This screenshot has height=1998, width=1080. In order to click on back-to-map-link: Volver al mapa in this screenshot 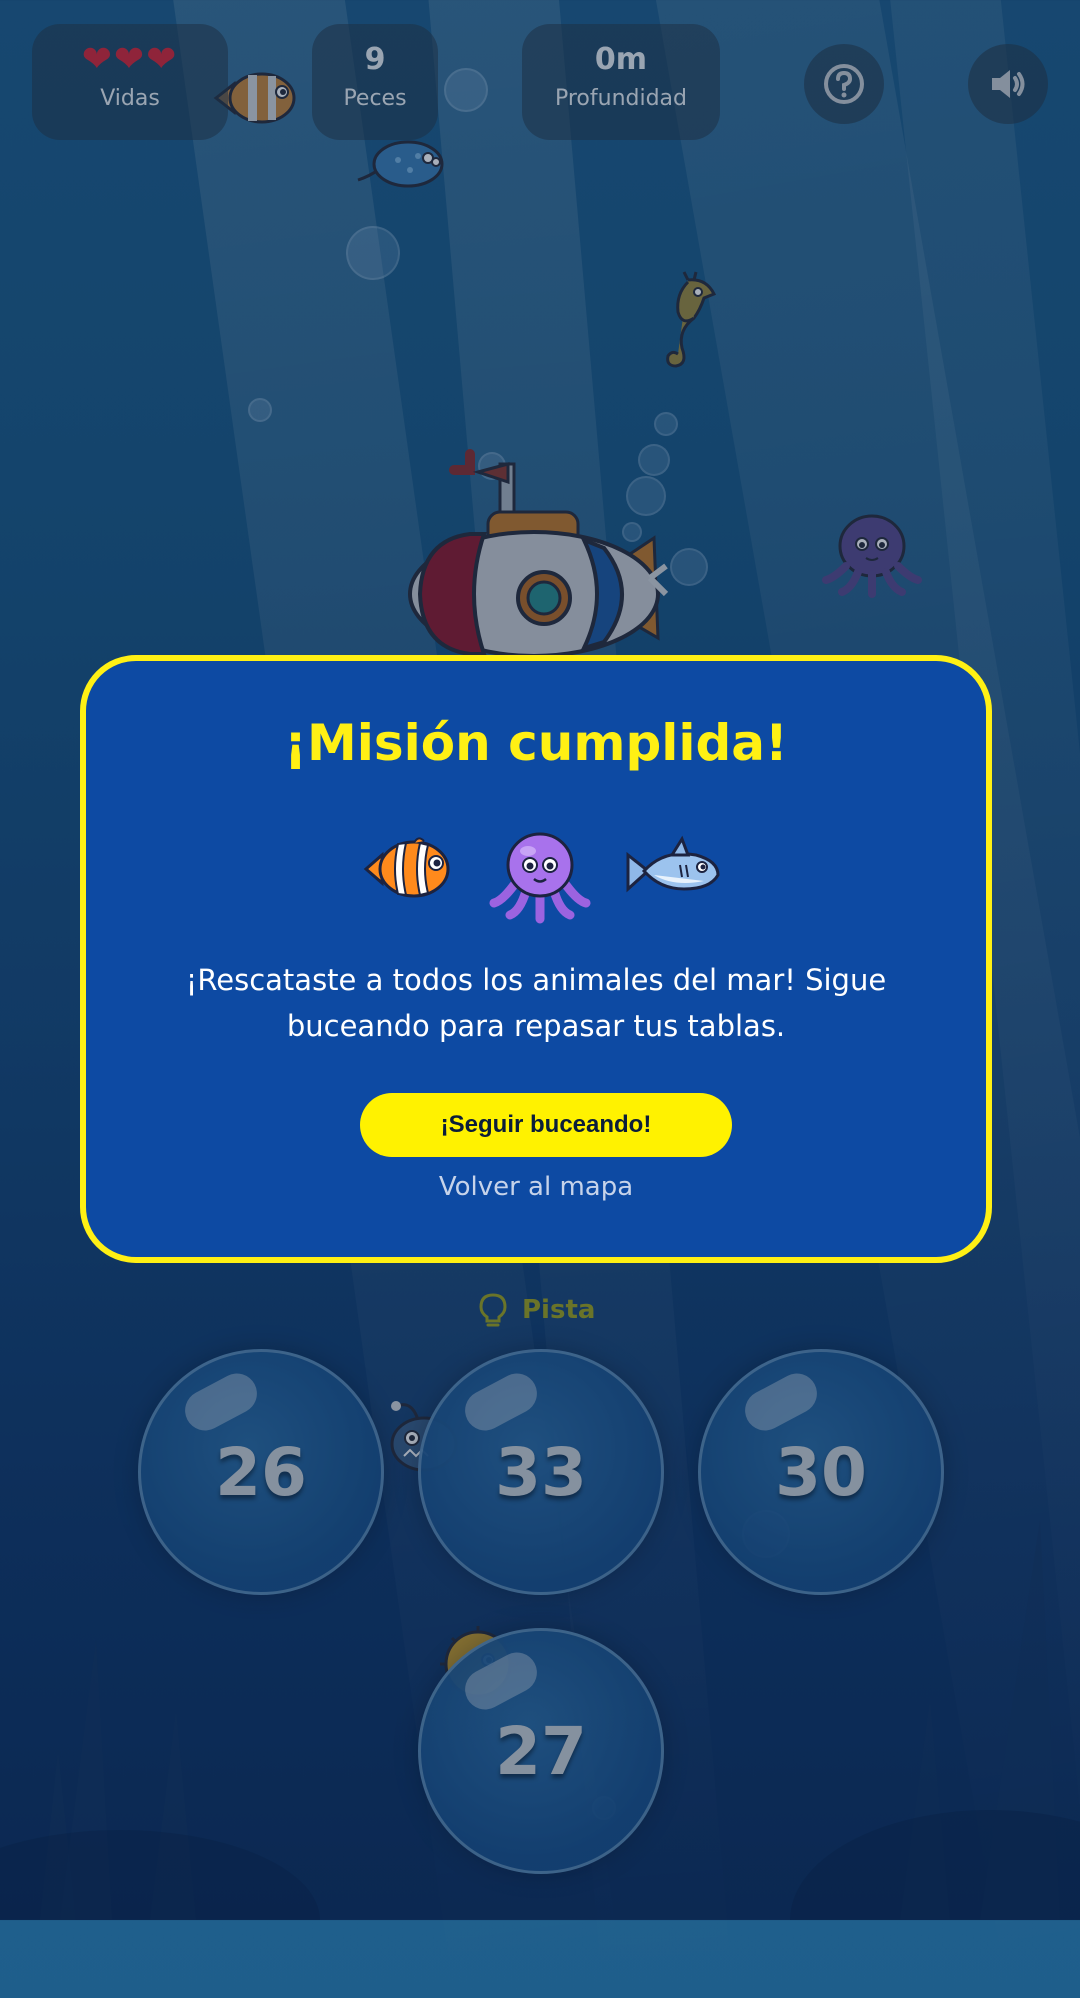, I will do `click(536, 1187)`.